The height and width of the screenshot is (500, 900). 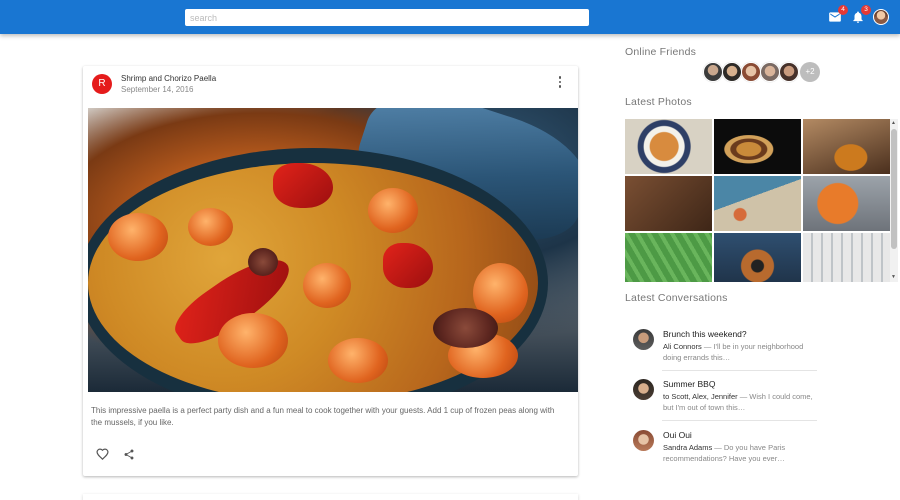 What do you see at coordinates (837, 15) in the screenshot?
I see `mail-button: 4` at bounding box center [837, 15].